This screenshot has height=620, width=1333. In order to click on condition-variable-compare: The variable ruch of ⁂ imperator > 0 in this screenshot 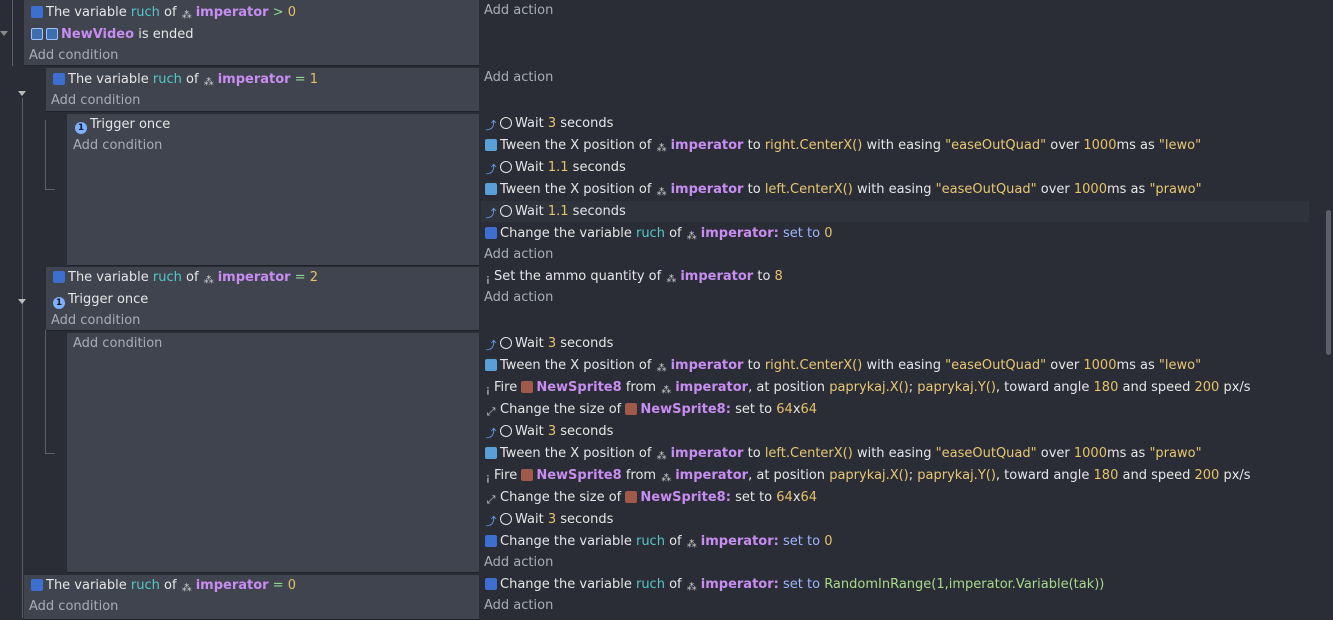, I will do `click(163, 13)`.